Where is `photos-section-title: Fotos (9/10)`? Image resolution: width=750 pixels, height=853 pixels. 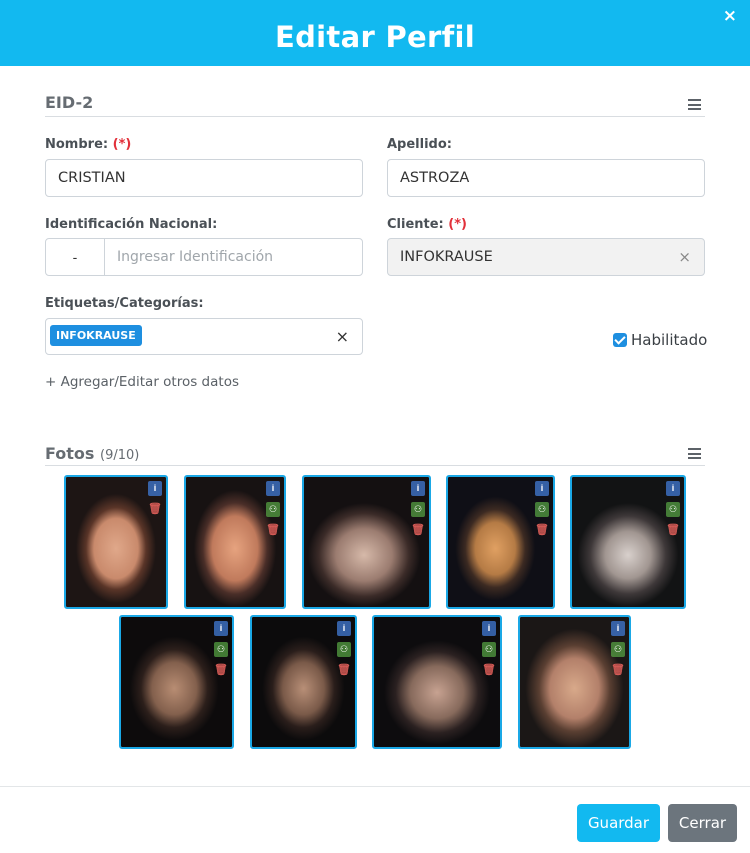
photos-section-title: Fotos (9/10) is located at coordinates (92, 453).